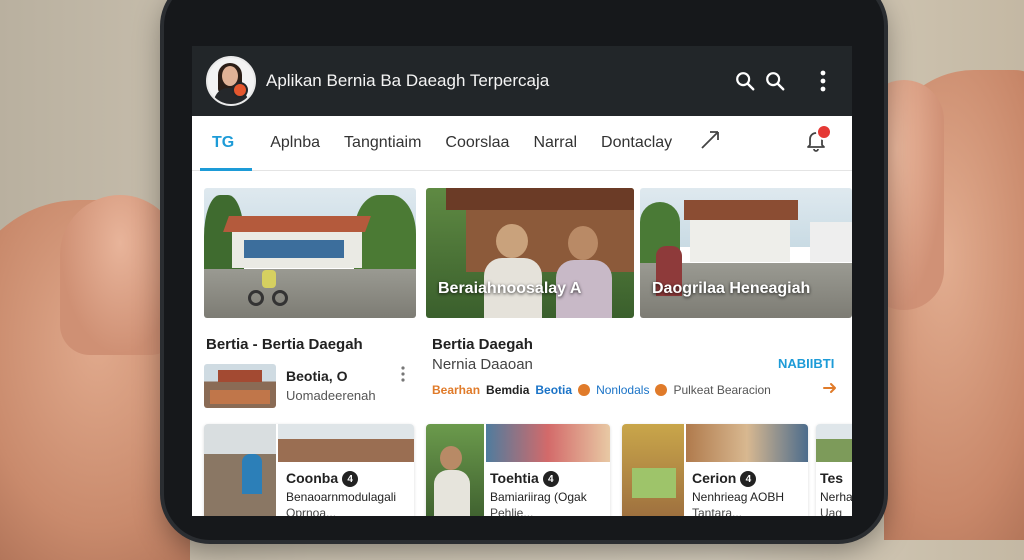 The width and height of the screenshot is (1024, 560). Describe the element at coordinates (738, 497) in the screenshot. I see `card-3-line1: Nenhrieag AOBH` at that location.